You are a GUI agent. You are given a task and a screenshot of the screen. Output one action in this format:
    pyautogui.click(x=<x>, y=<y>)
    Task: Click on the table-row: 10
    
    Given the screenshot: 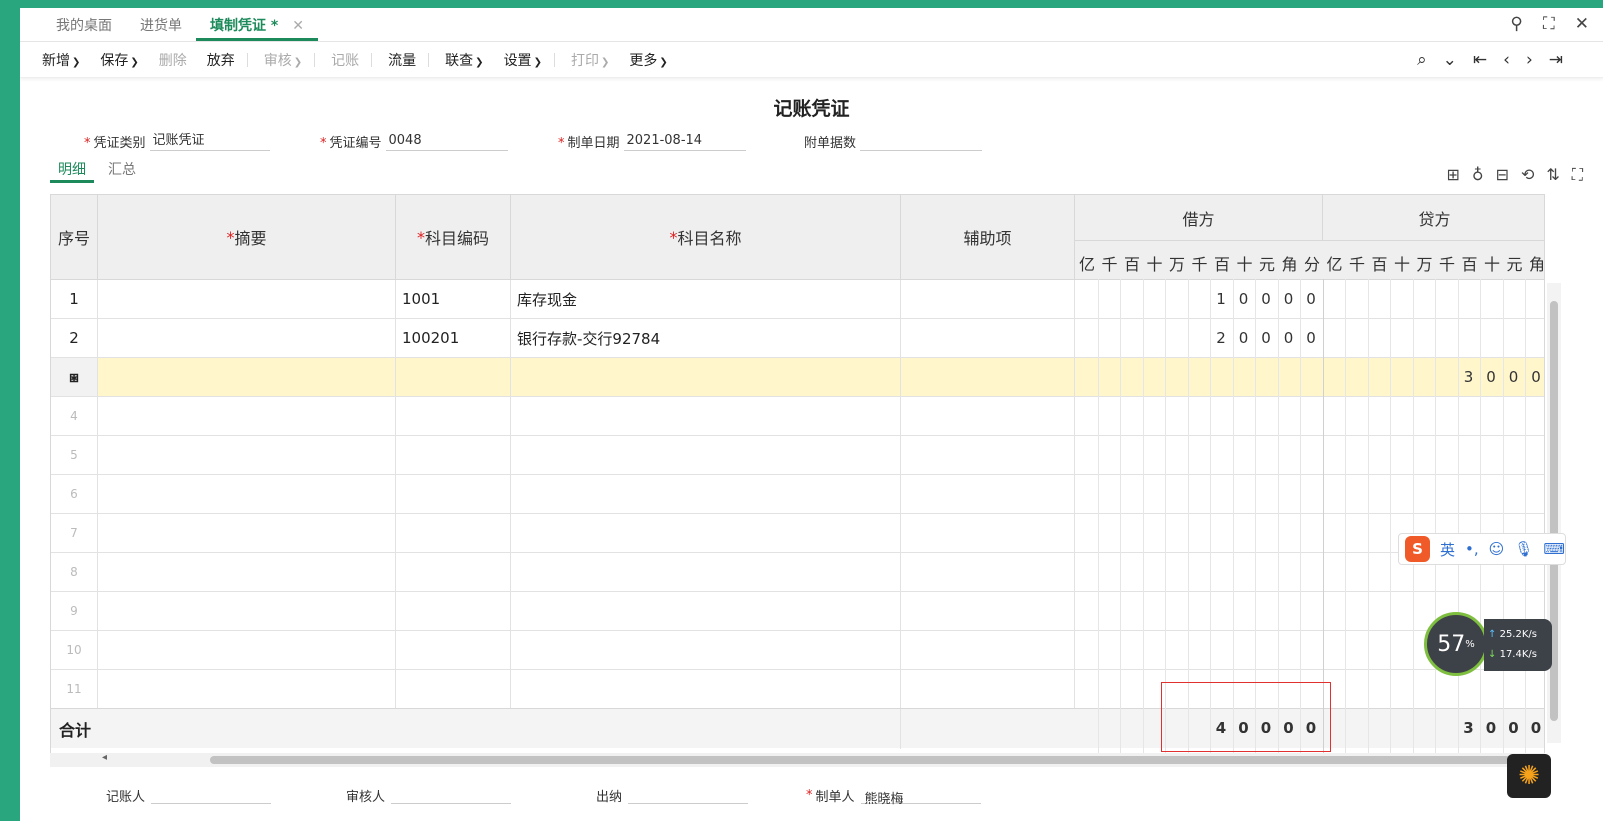 What is the action you would take?
    pyautogui.click(x=797, y=650)
    